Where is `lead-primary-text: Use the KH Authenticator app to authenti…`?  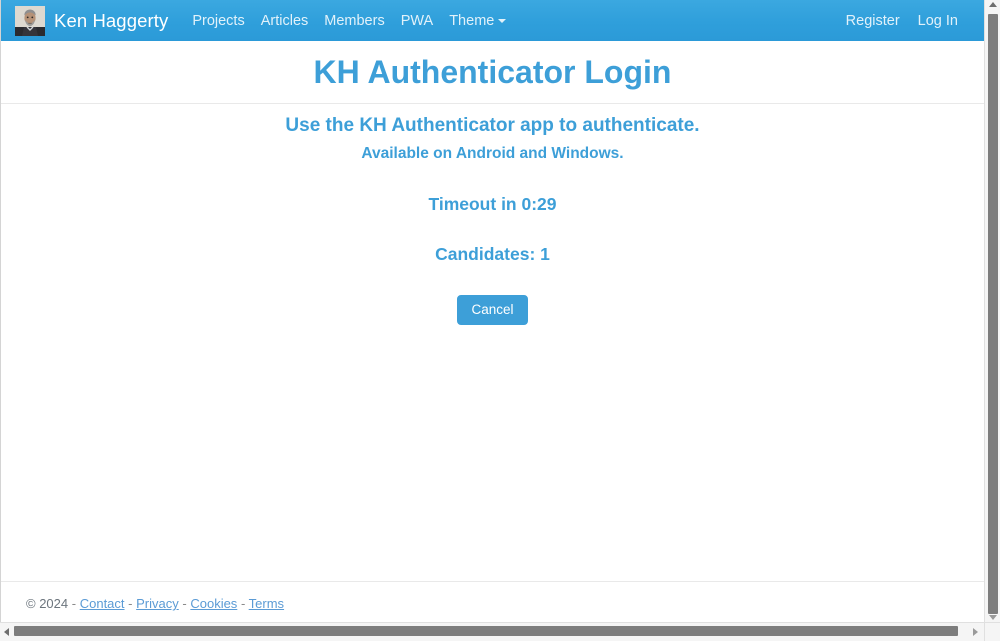 lead-primary-text: Use the KH Authenticator app to authenti… is located at coordinates (492, 126).